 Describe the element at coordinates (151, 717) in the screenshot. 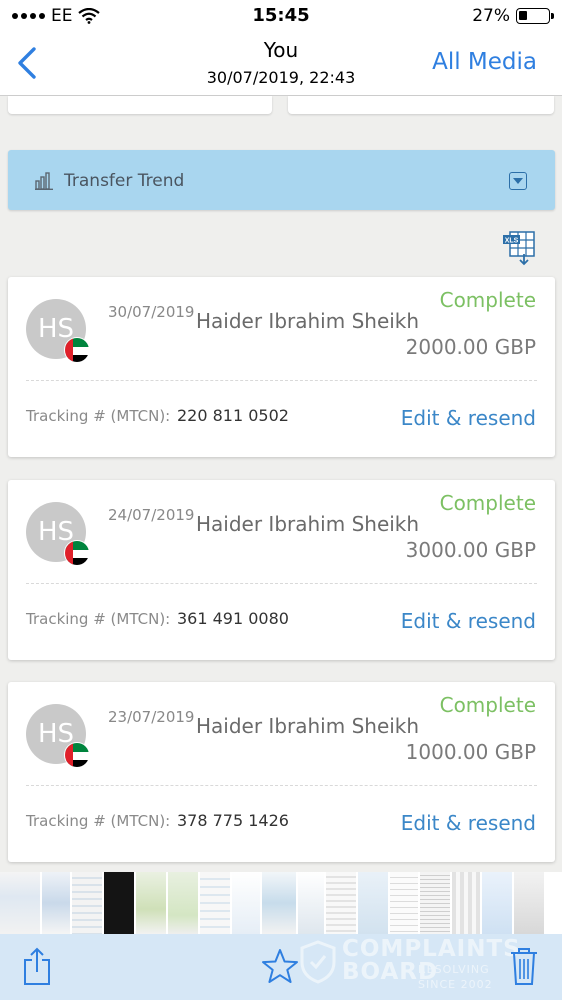

I see `transaction-date: 23/07/2019` at that location.